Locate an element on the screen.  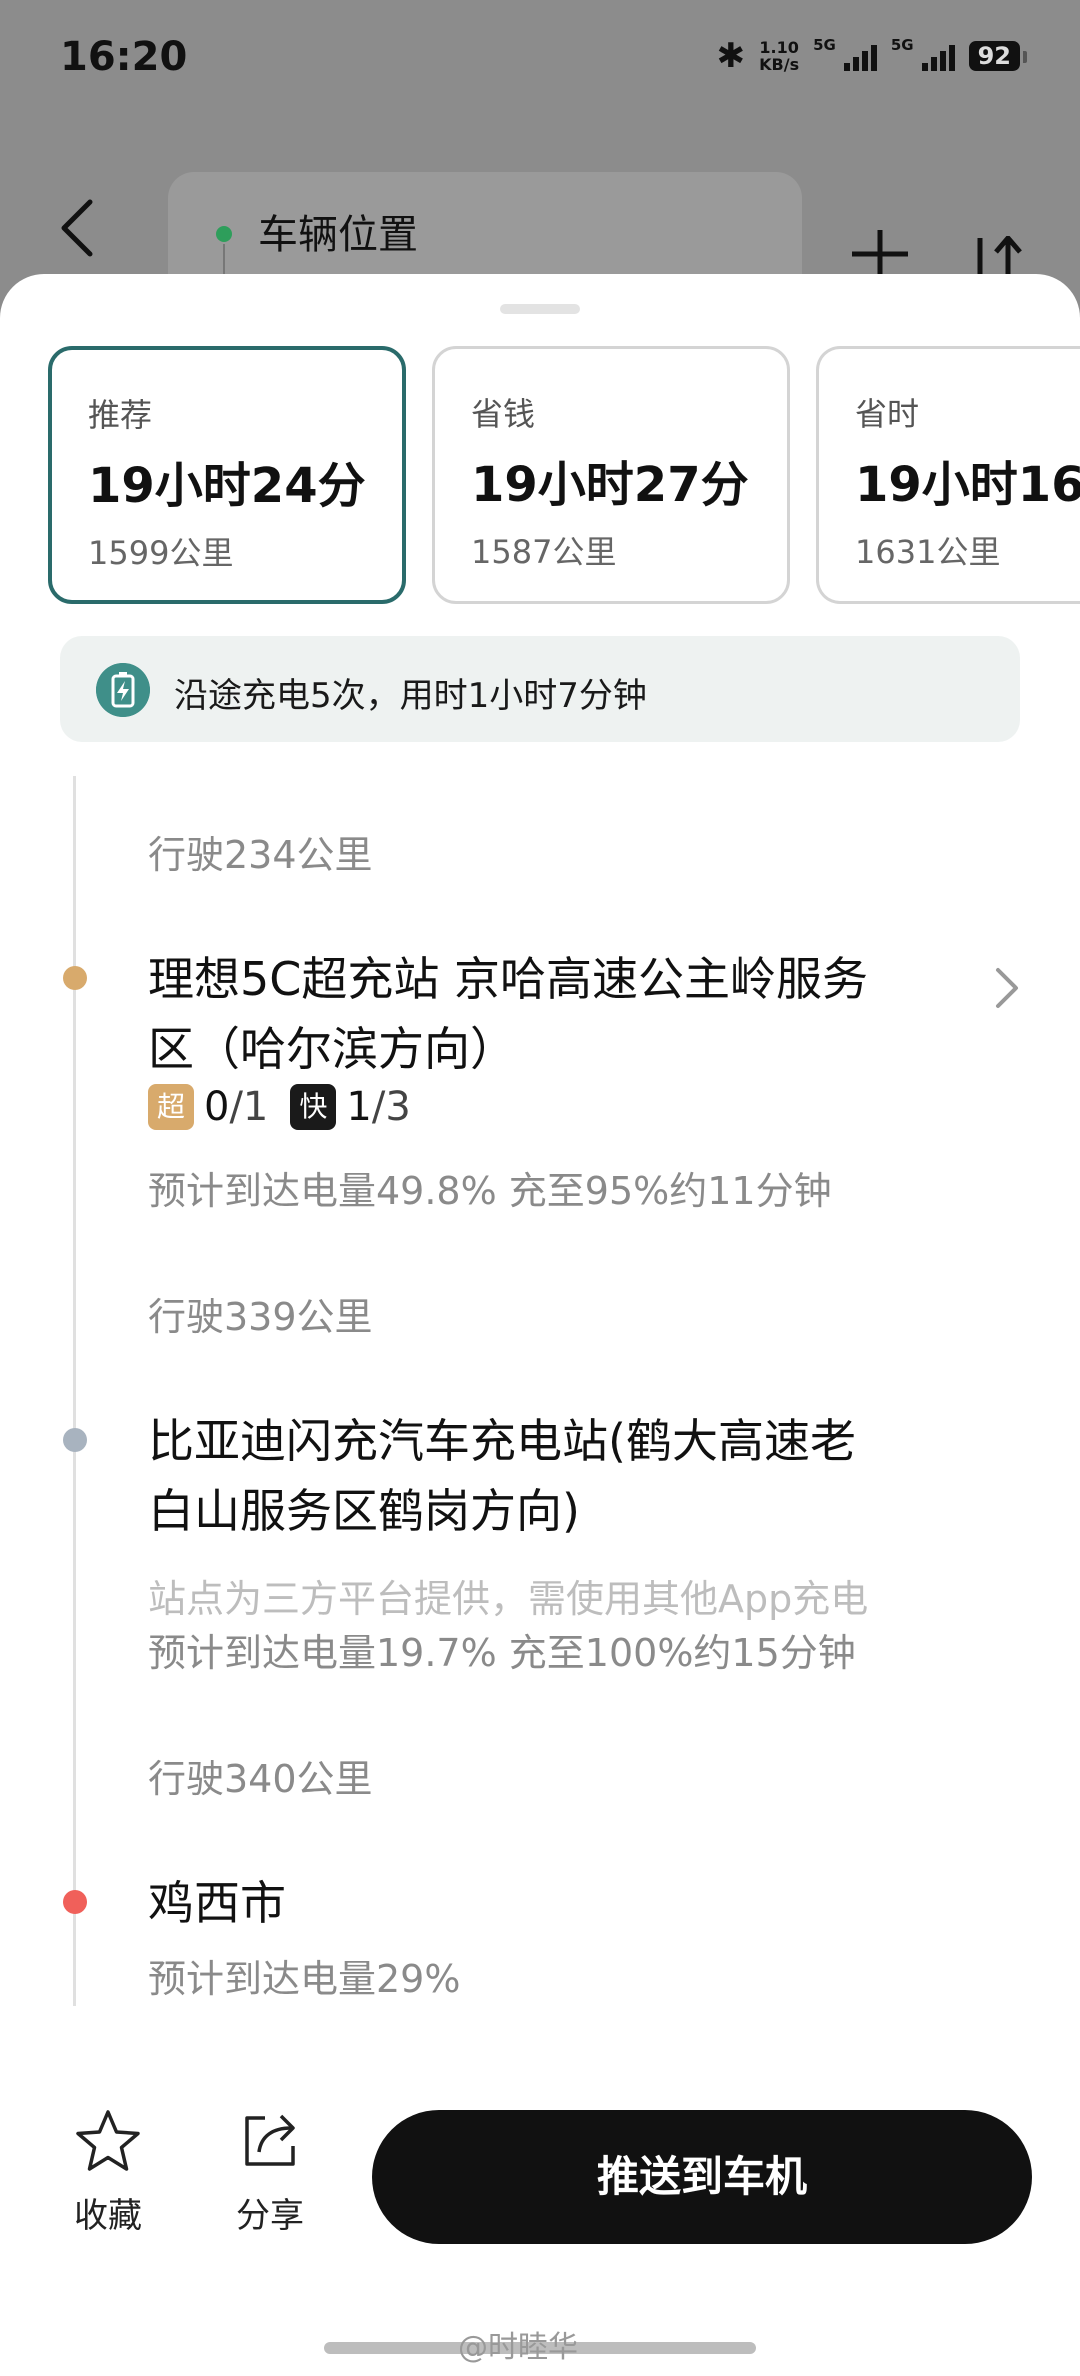
fast-charger-badge: 快 is located at coordinates (313, 1107).